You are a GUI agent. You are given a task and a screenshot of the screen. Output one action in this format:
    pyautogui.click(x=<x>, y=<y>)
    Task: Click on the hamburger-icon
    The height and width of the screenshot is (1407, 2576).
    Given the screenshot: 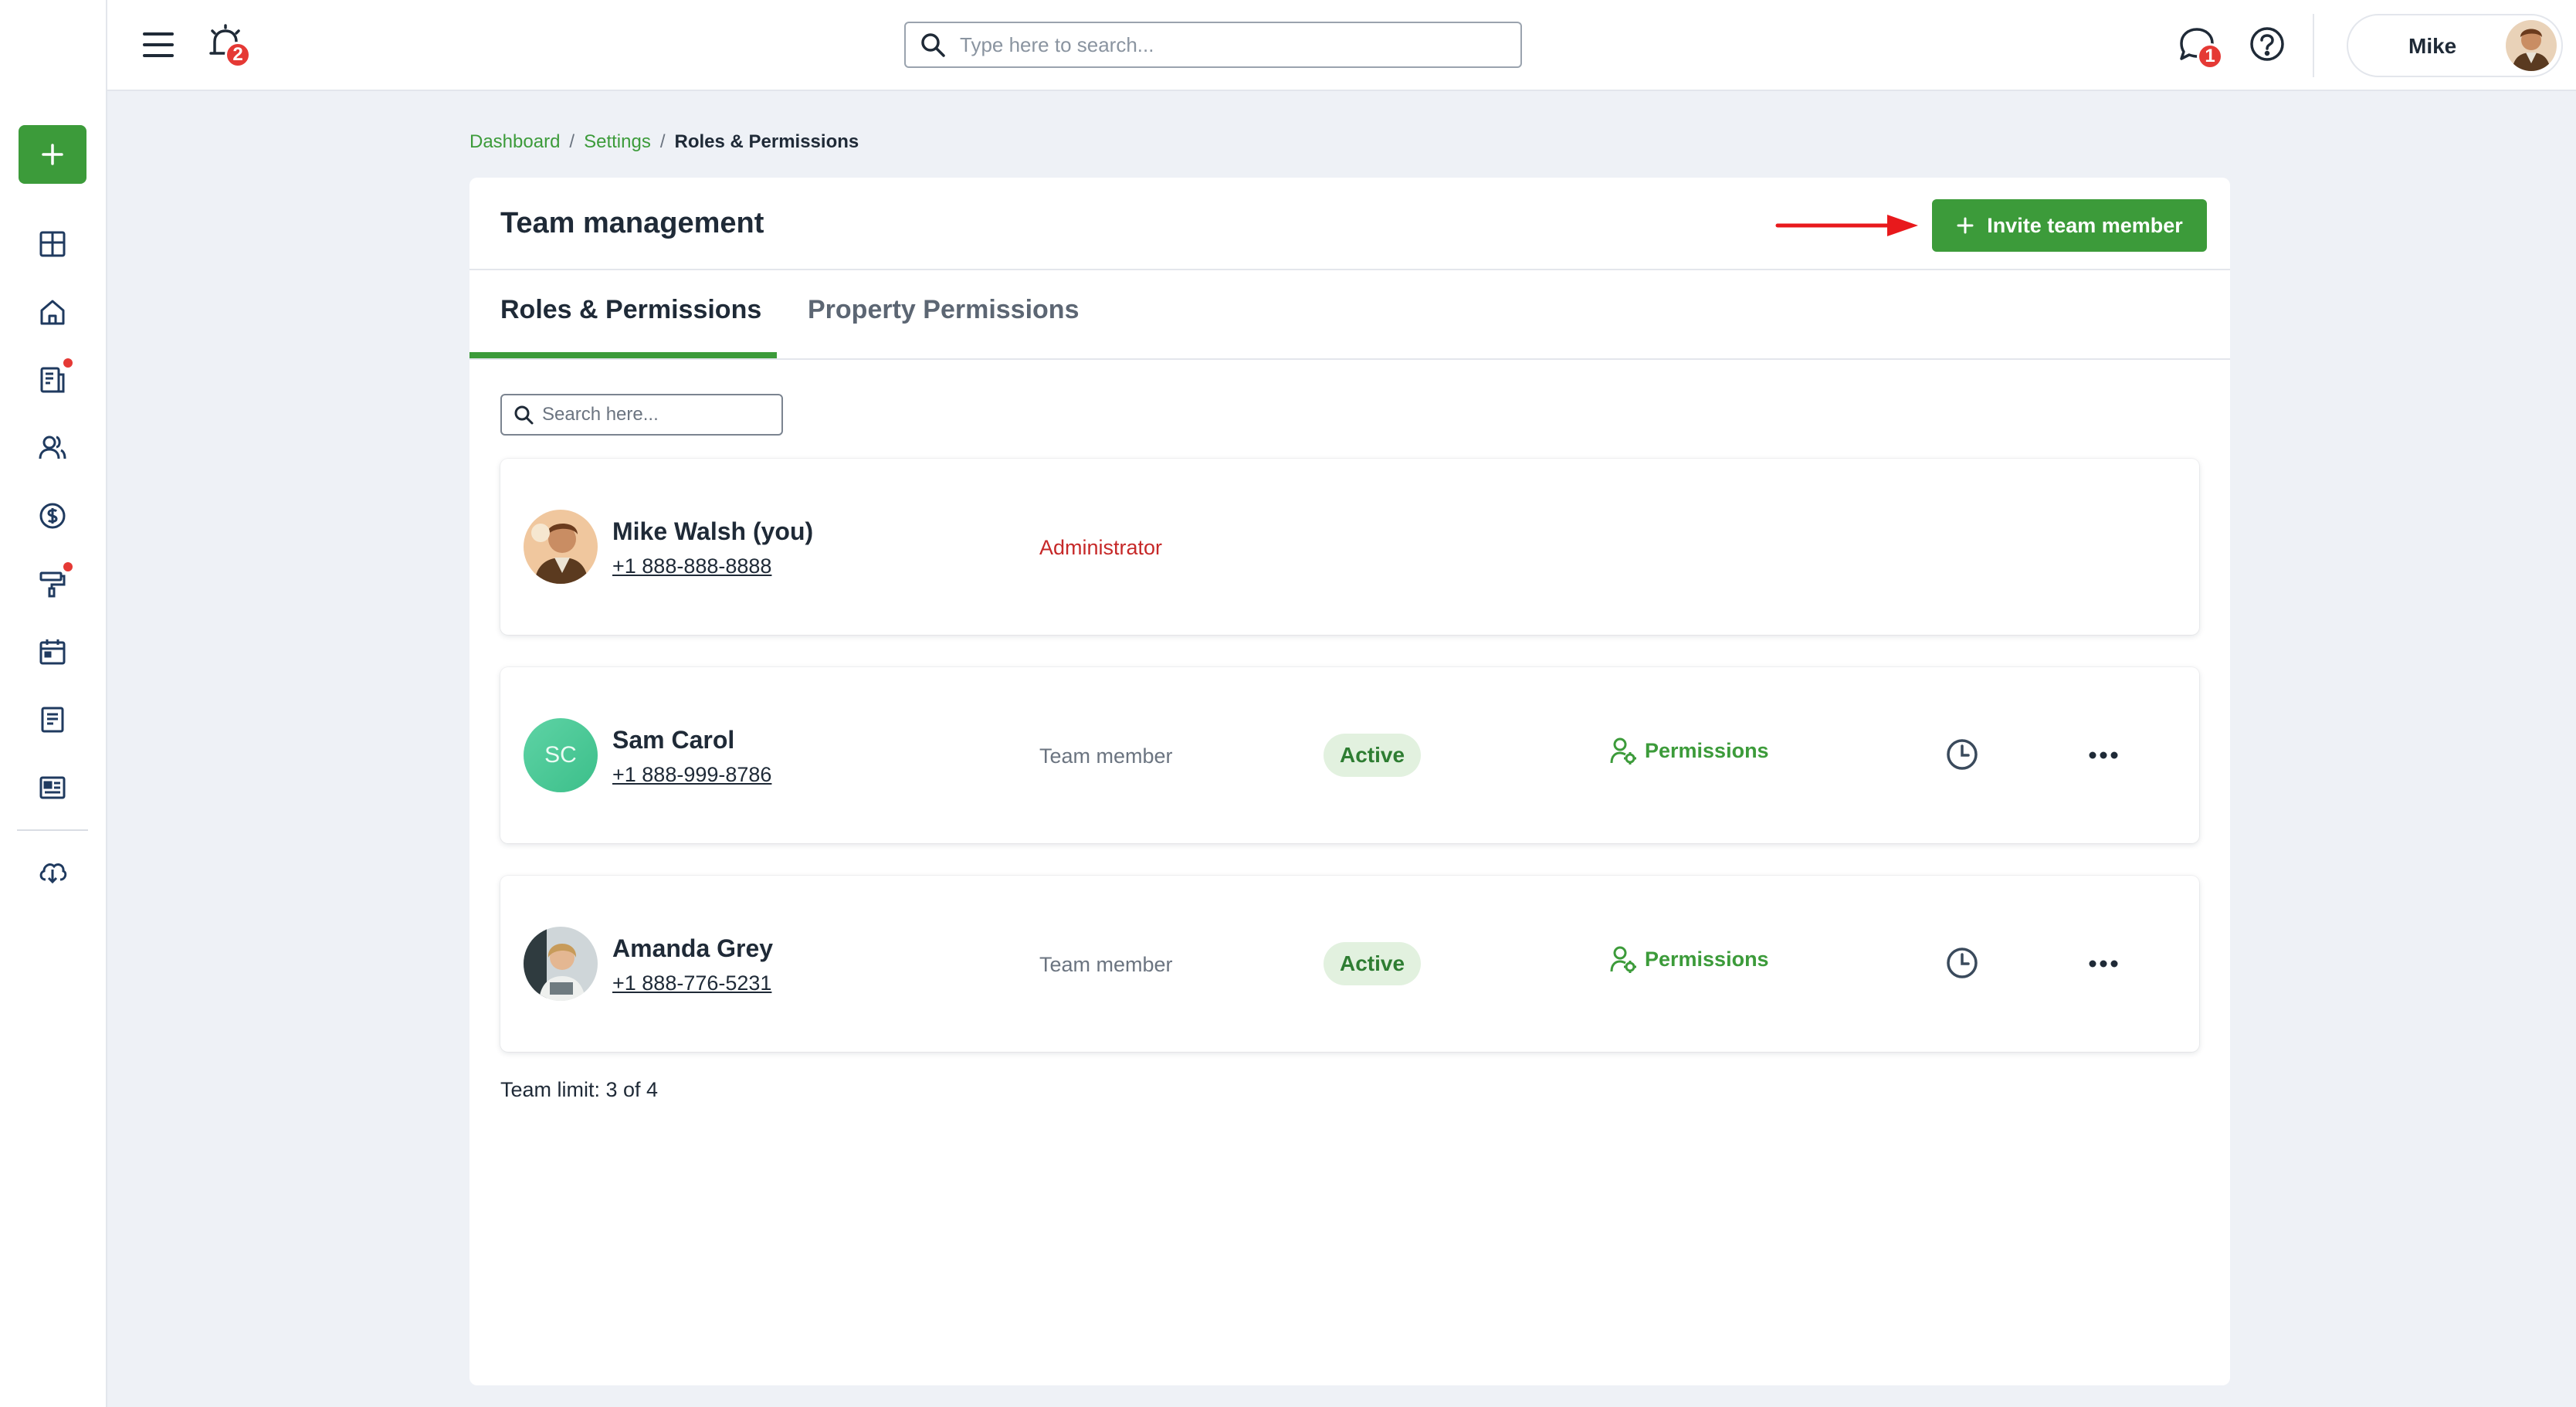 What is the action you would take?
    pyautogui.click(x=158, y=44)
    